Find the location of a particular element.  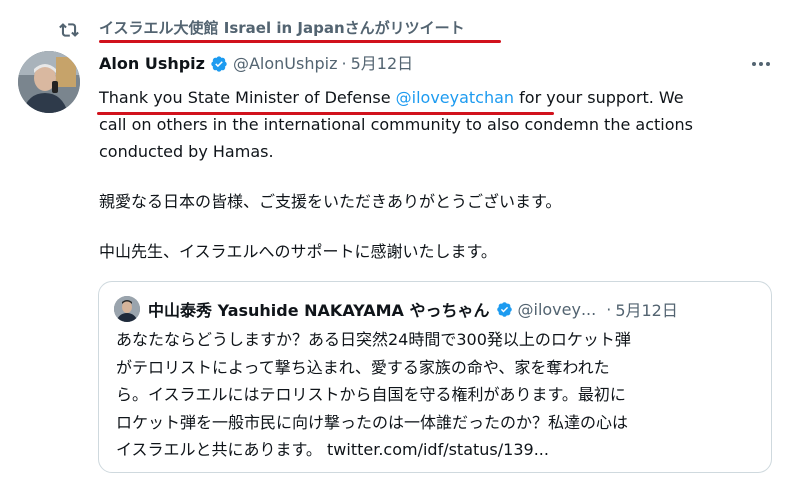

tweet-text-part: Thank you State Minister of Defense is located at coordinates (247, 97).